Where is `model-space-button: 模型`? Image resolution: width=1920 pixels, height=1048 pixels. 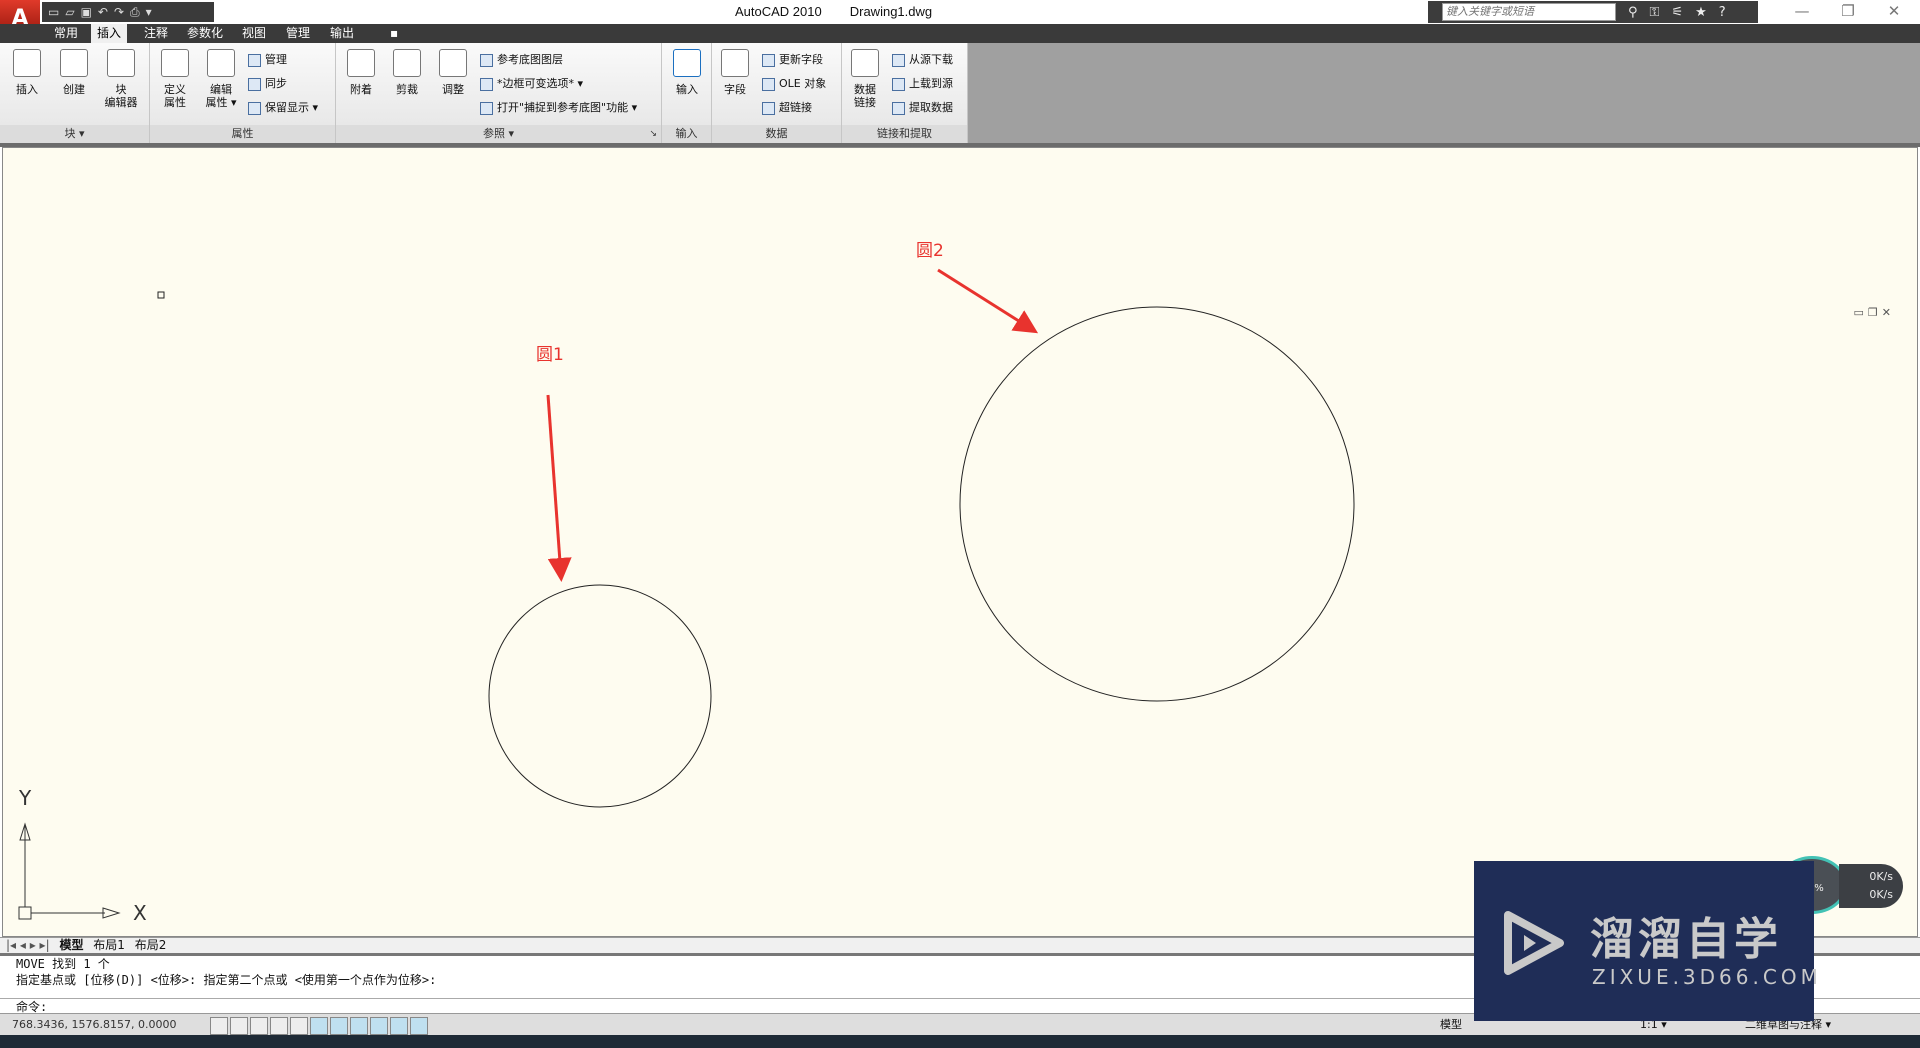
model-space-button: 模型 is located at coordinates (1451, 1024).